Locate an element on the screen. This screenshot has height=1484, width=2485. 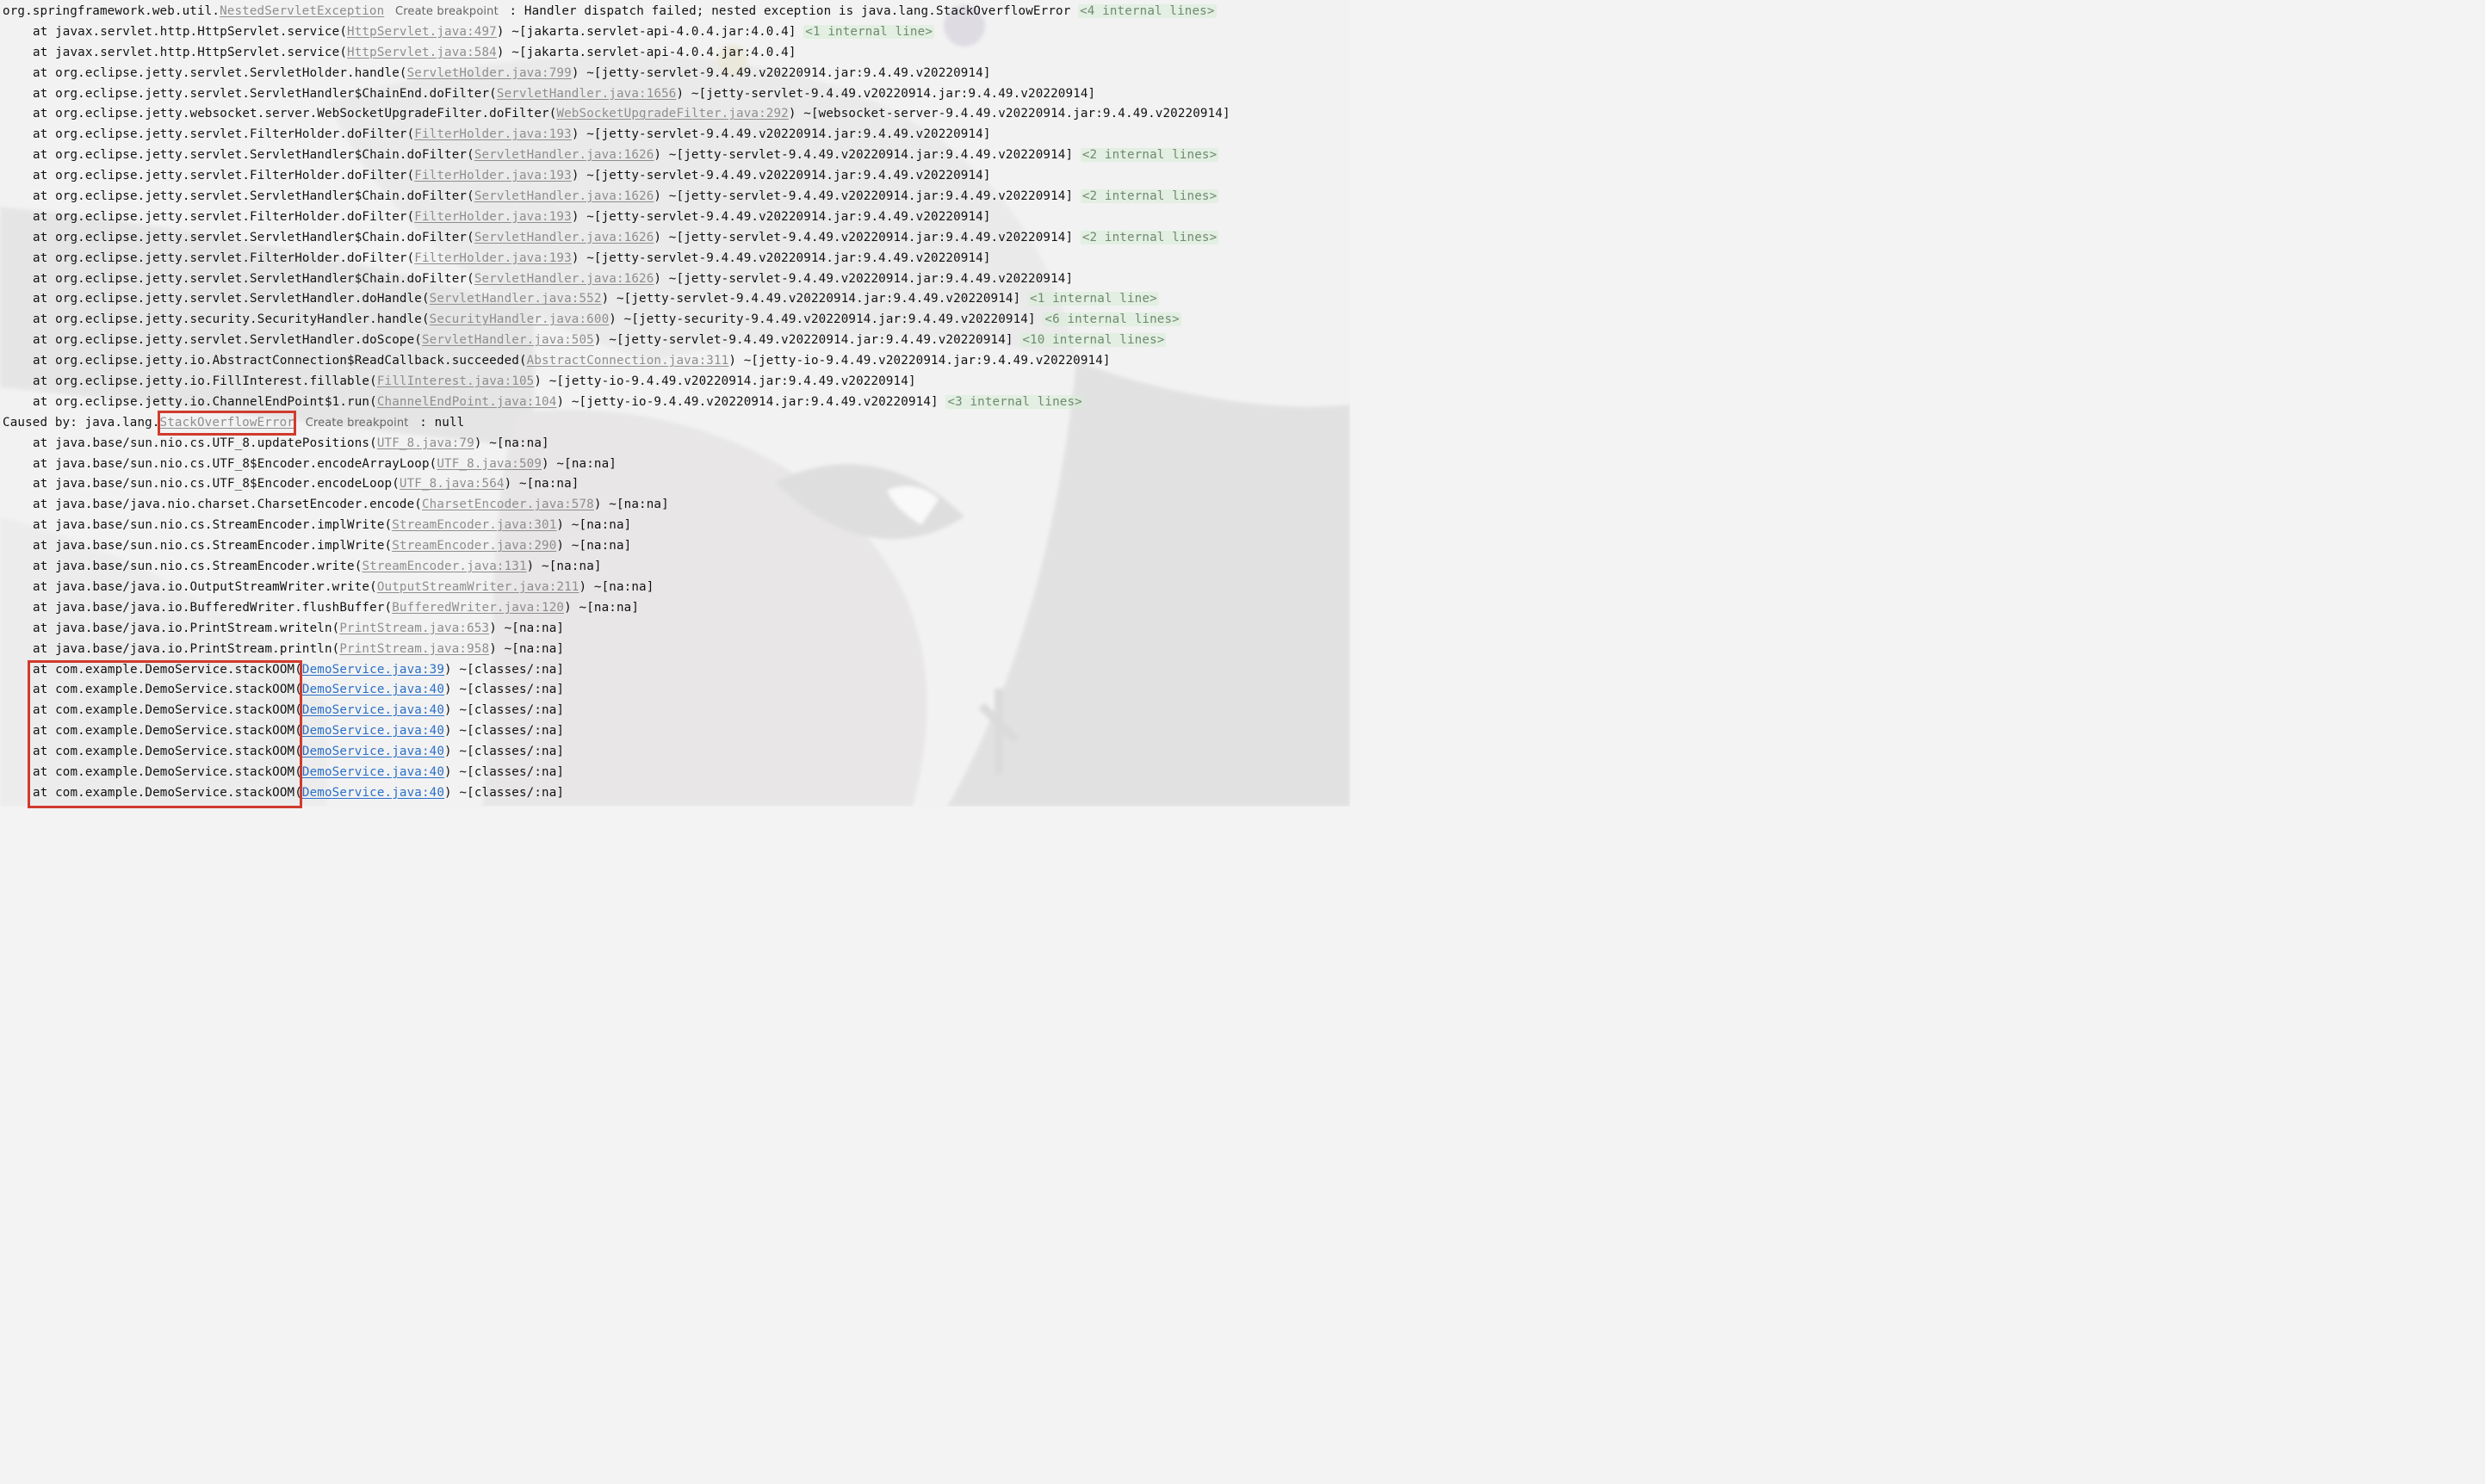
source-file-link: UTF_8.java:509 is located at coordinates (490, 464).